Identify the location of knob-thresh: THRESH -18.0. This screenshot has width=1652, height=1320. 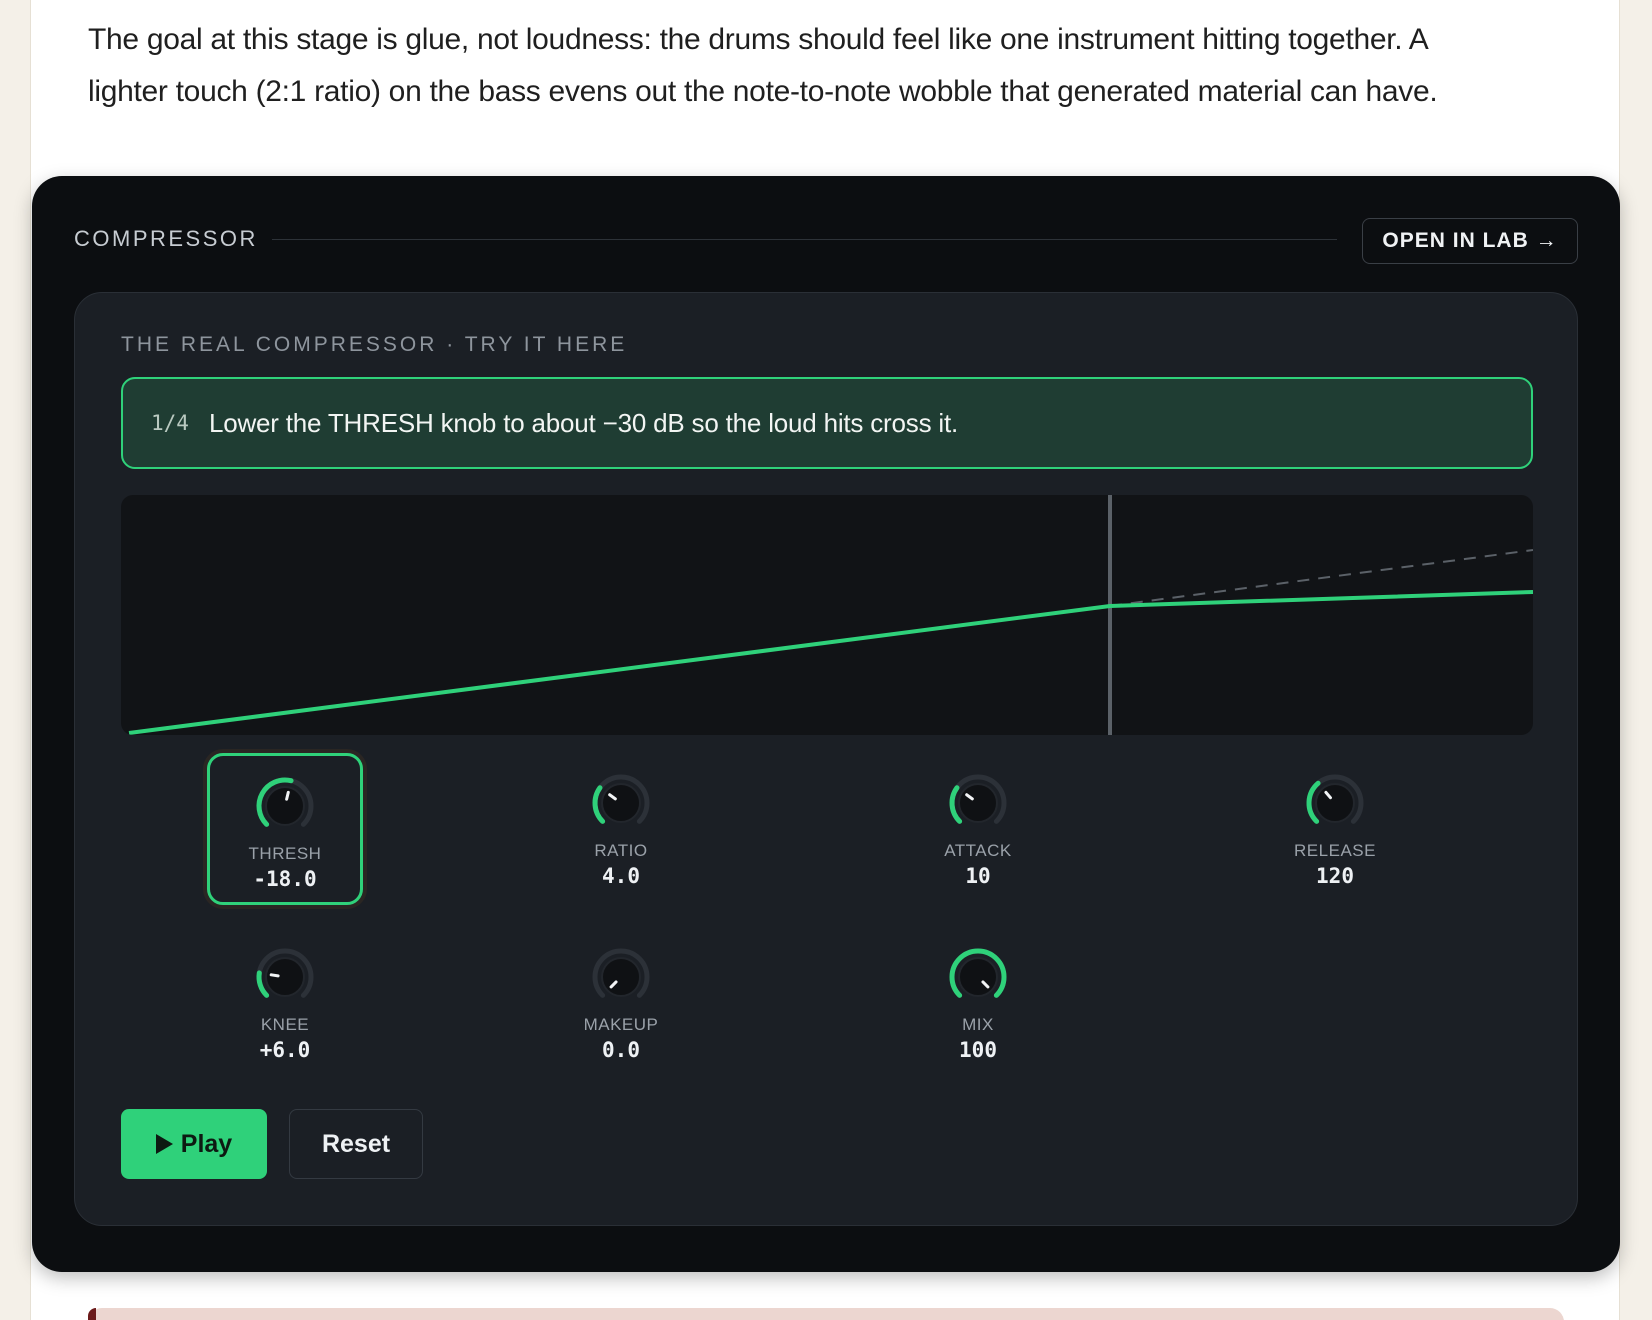
(285, 829).